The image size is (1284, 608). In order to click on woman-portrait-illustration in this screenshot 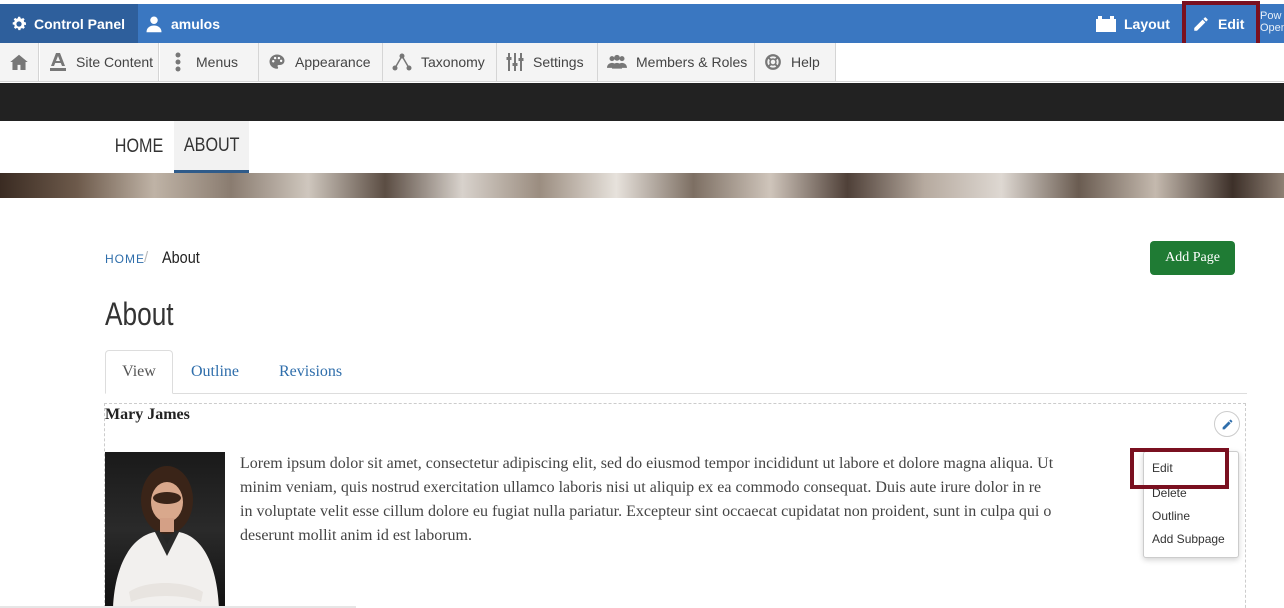, I will do `click(166, 537)`.